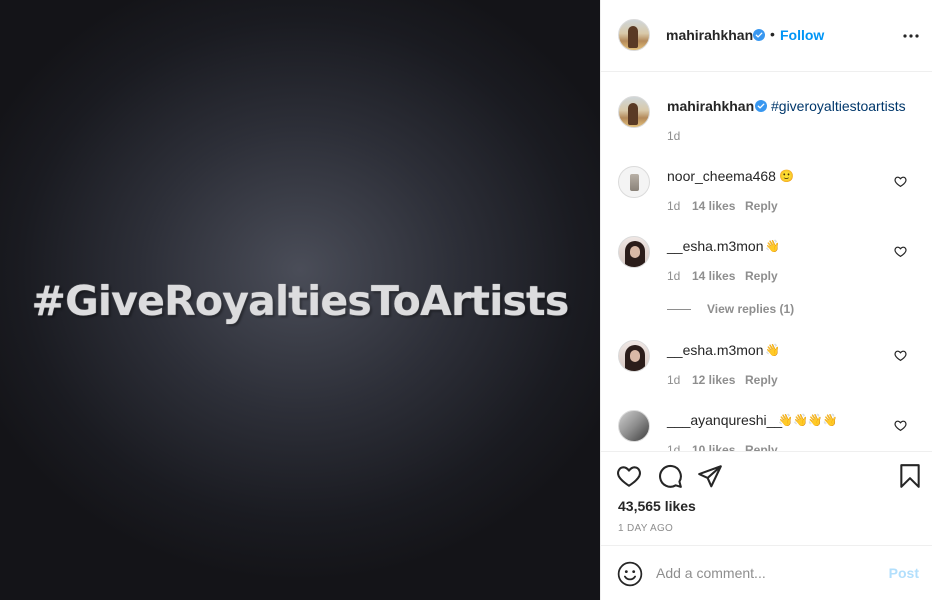 The width and height of the screenshot is (932, 600). Describe the element at coordinates (710, 476) in the screenshot. I see `share-icon` at that location.